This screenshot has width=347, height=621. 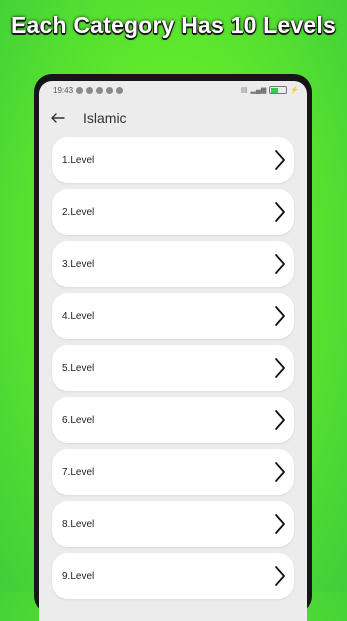 I want to click on status-left: 19:43, so click(x=88, y=90).